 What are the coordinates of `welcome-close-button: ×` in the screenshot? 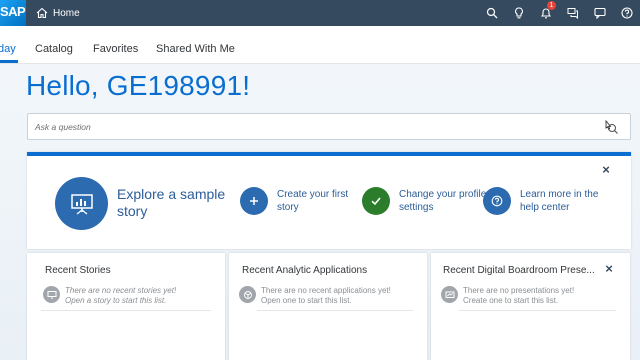 It's located at (606, 170).